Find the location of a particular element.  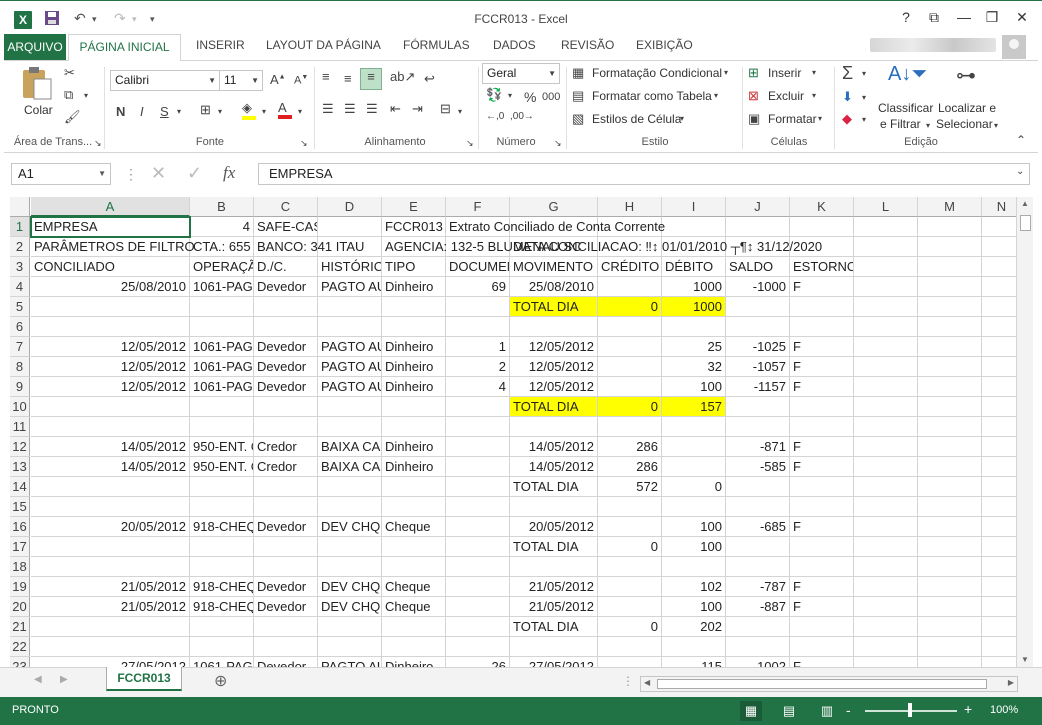

zoom-in-button: + is located at coordinates (968, 709).